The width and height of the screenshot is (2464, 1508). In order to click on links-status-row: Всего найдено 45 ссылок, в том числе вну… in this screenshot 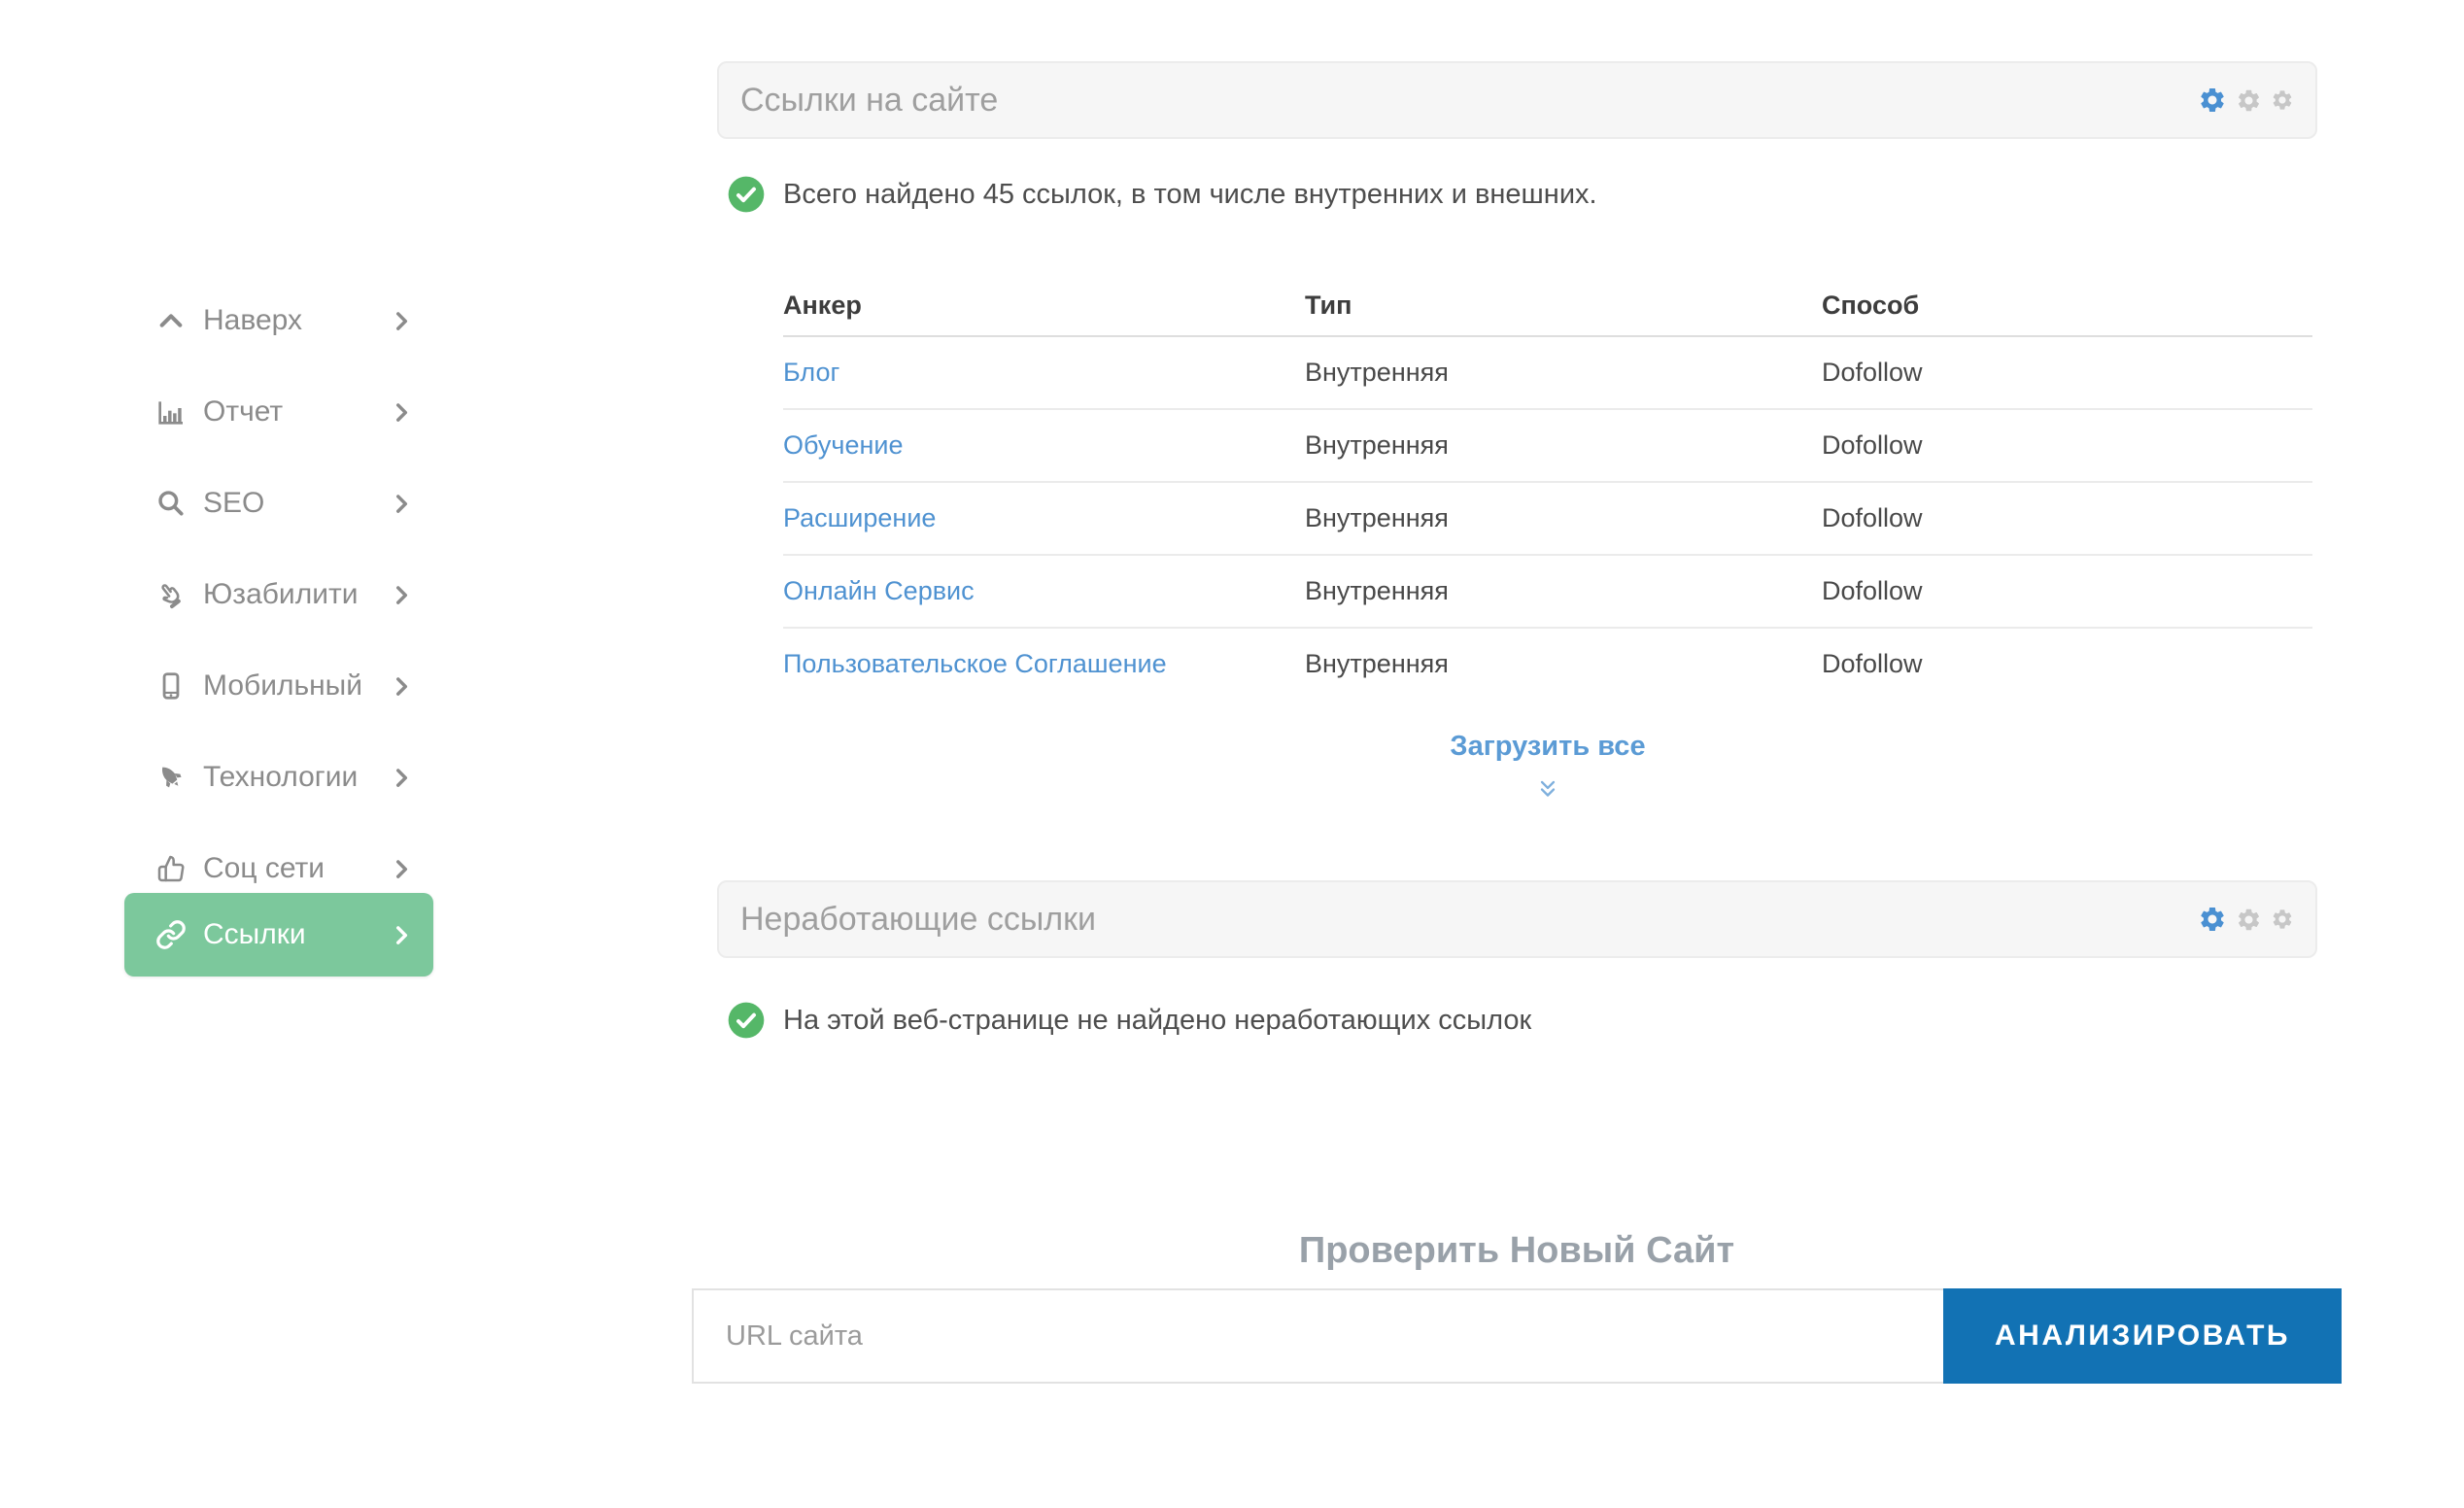, I will do `click(1162, 194)`.